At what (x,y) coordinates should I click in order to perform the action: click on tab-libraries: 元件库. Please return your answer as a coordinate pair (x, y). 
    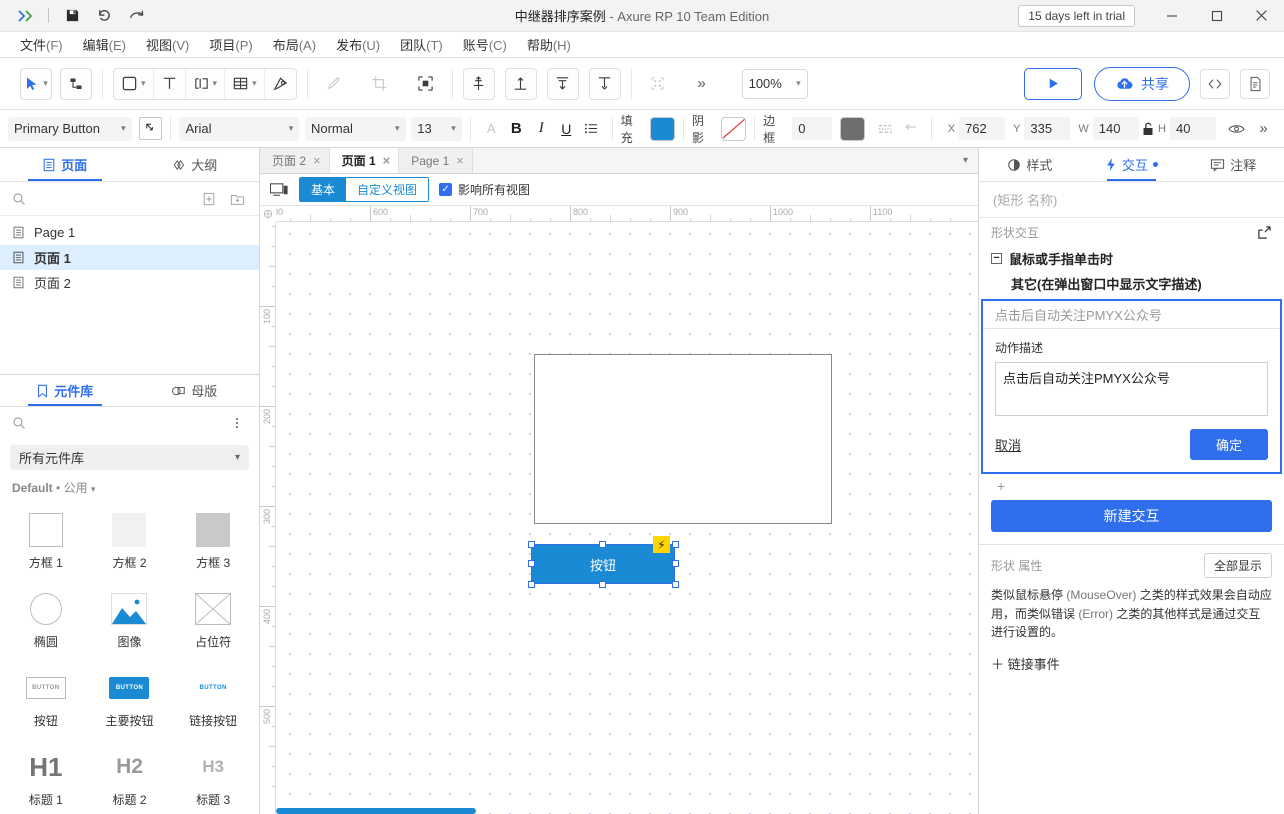
    Looking at the image, I should click on (65, 391).